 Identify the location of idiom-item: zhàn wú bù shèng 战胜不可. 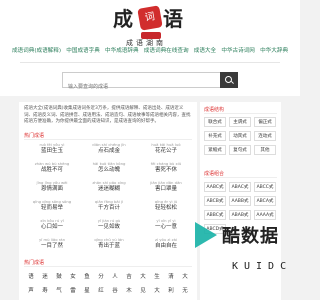
(52, 167).